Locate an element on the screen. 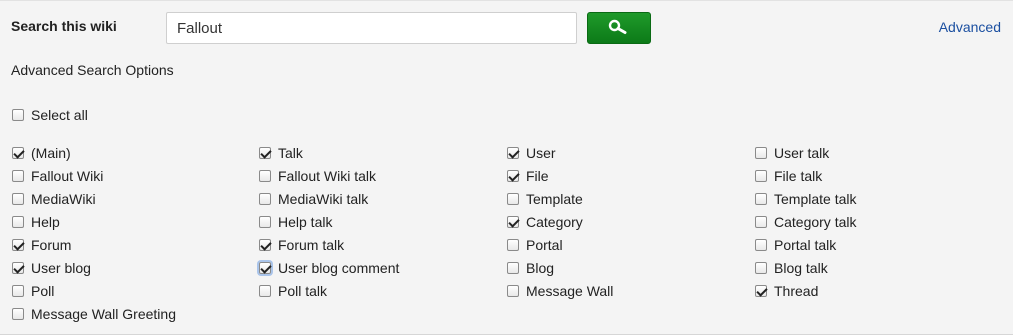  namespace-checkbox: User is located at coordinates (531, 153).